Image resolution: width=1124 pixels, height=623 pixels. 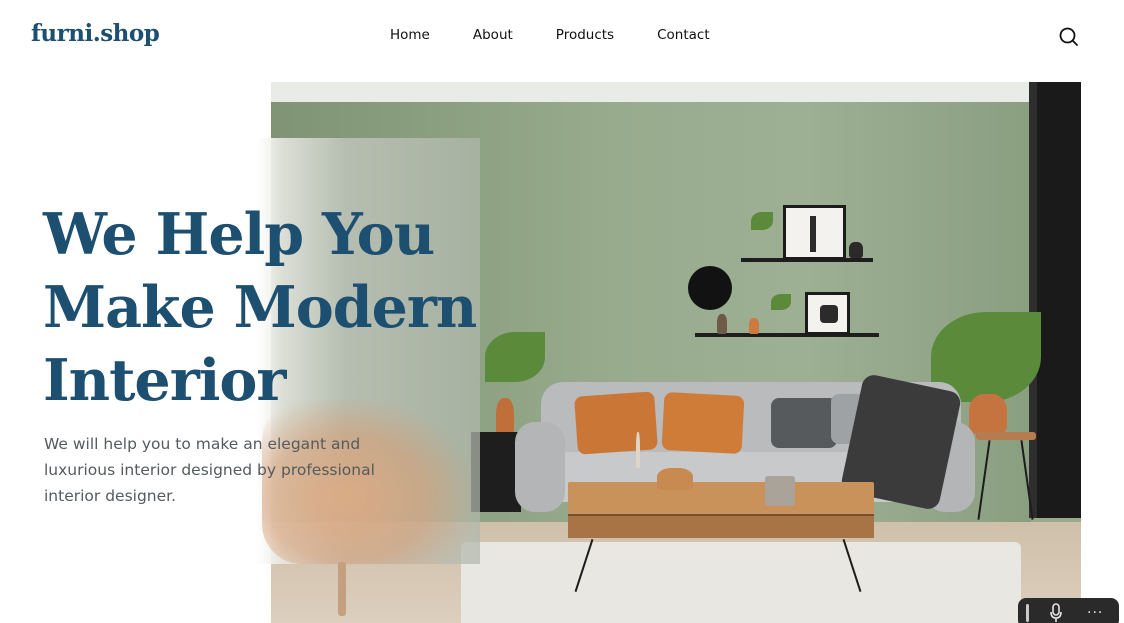 What do you see at coordinates (1056, 613) in the screenshot?
I see `microphone-icon` at bounding box center [1056, 613].